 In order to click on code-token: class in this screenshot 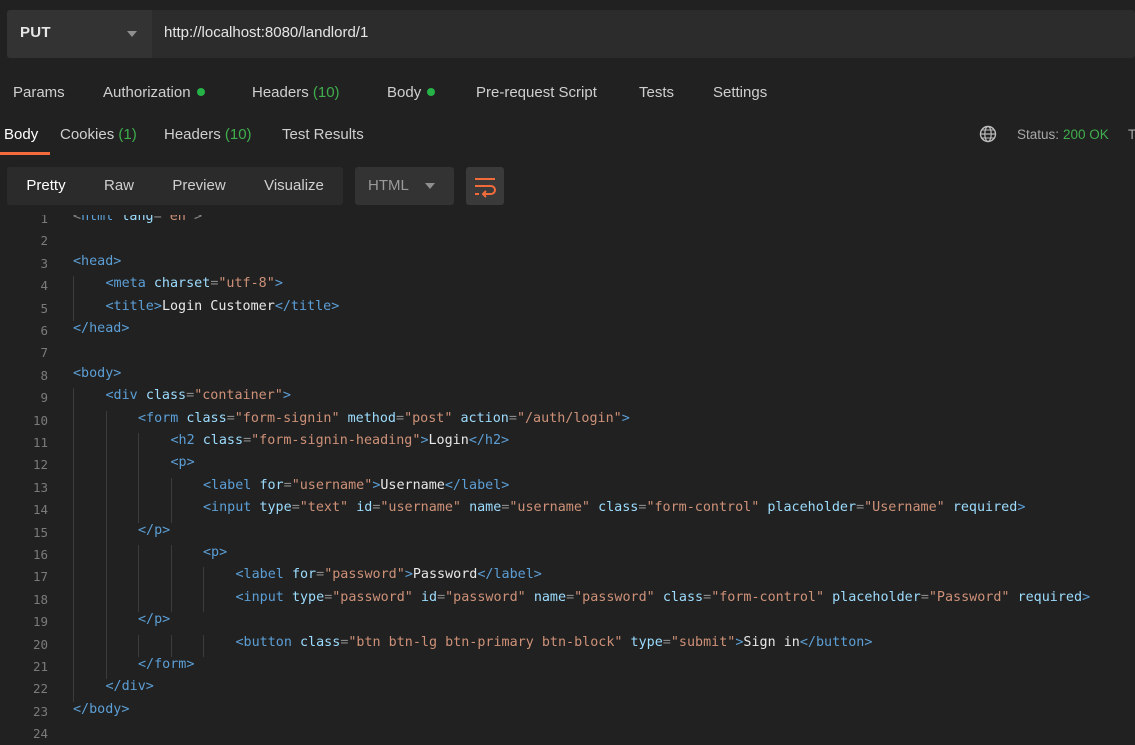, I will do `click(683, 597)`.